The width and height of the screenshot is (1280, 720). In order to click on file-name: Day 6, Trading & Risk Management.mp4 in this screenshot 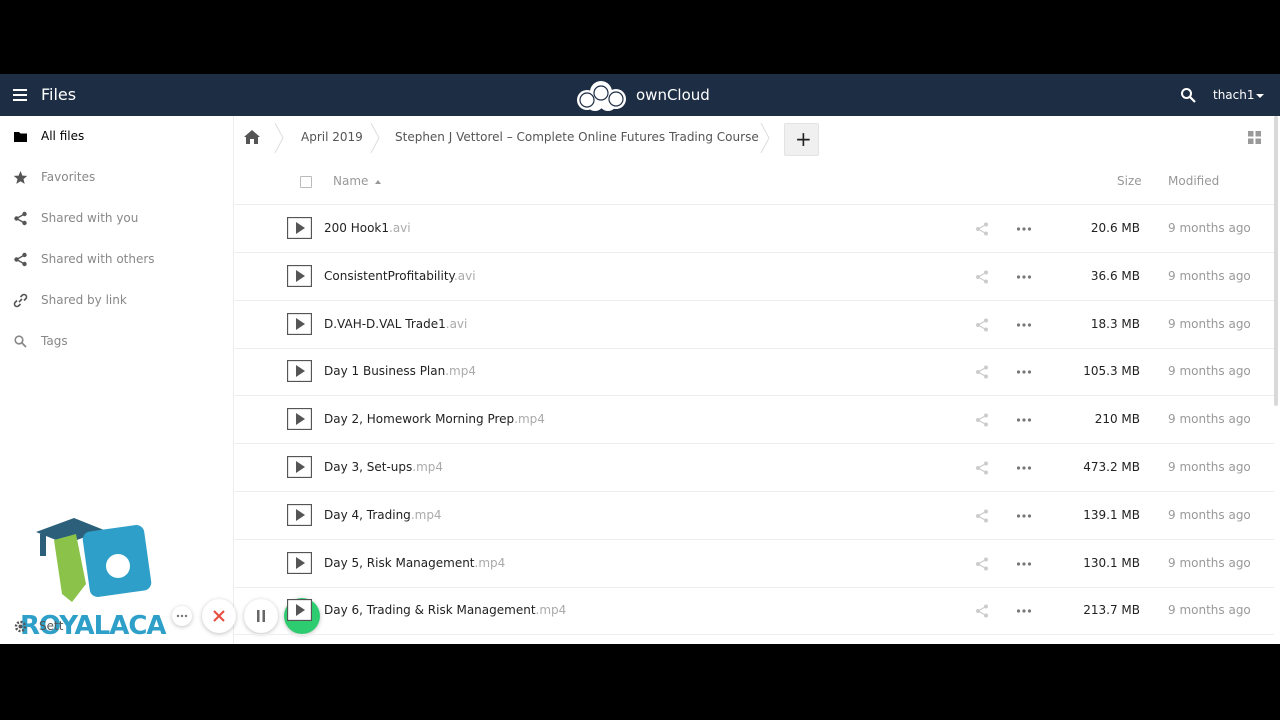, I will do `click(445, 610)`.